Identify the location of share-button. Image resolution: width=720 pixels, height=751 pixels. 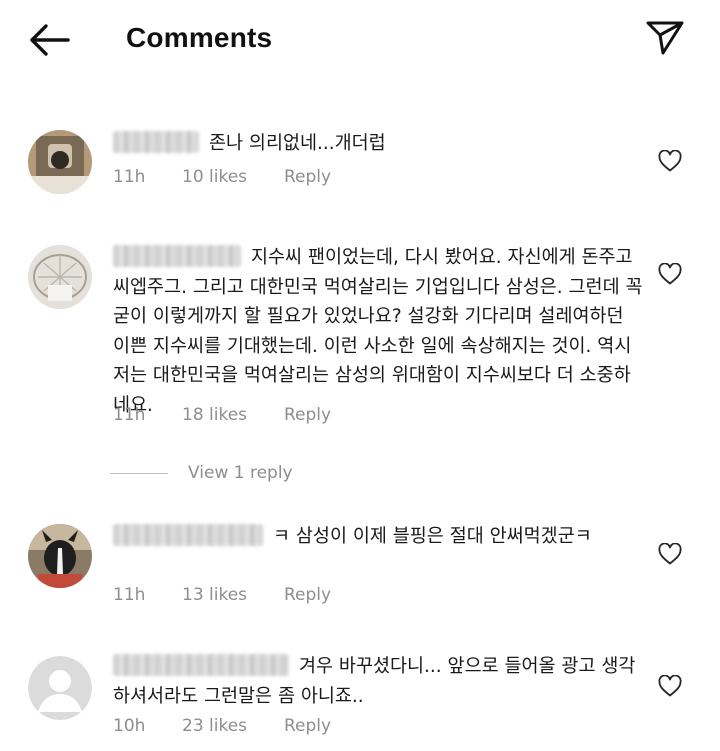
(665, 38).